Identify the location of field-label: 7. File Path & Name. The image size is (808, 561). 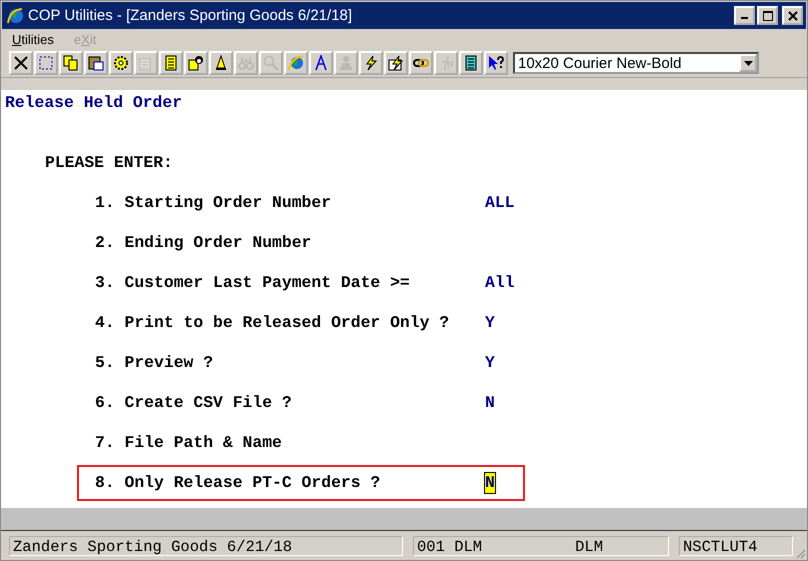
(189, 443).